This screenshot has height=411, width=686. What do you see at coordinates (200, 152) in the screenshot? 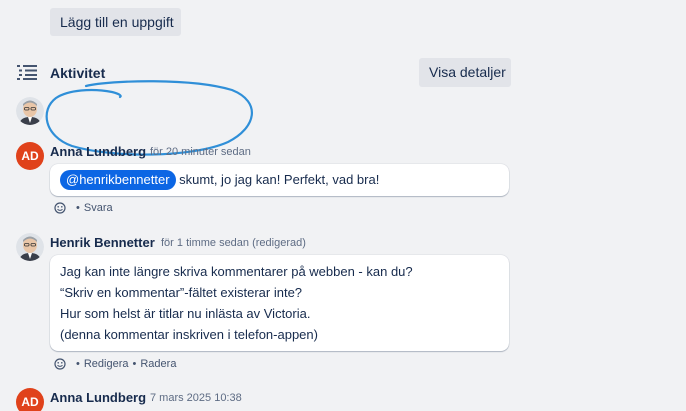
I see `comment-timestamp: för 20 minuter sedan` at bounding box center [200, 152].